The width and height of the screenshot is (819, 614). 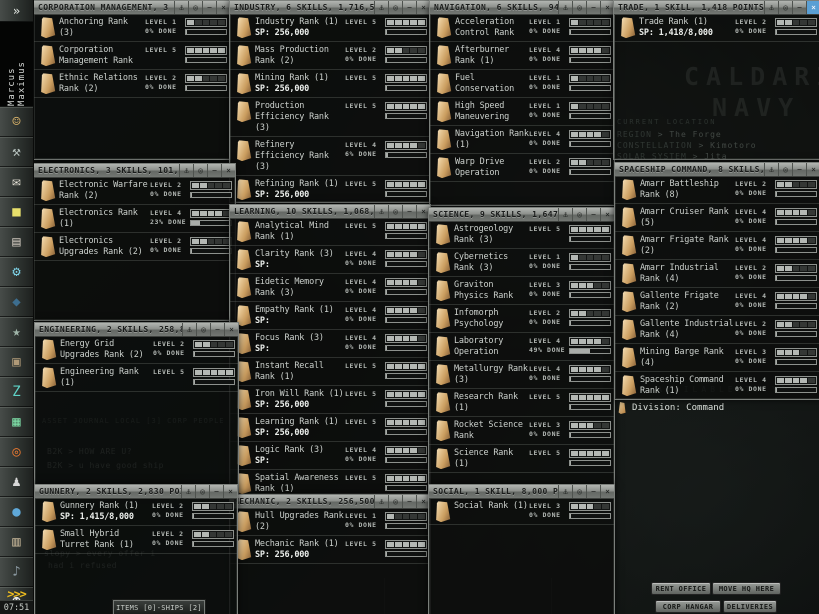 What do you see at coordinates (522, 84) in the screenshot?
I see `skill-row: Fuel Conservation LEVEL 1 0% DONE` at bounding box center [522, 84].